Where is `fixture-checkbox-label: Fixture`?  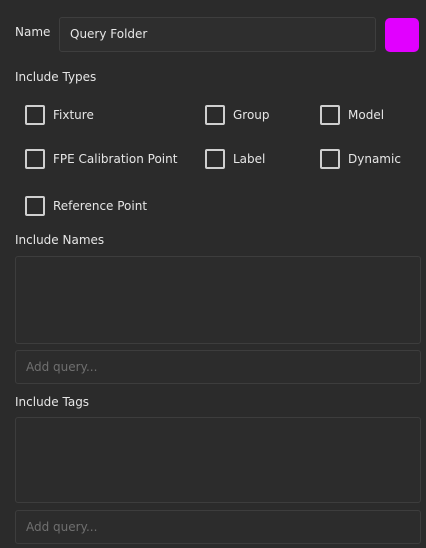
fixture-checkbox-label: Fixture is located at coordinates (73, 115).